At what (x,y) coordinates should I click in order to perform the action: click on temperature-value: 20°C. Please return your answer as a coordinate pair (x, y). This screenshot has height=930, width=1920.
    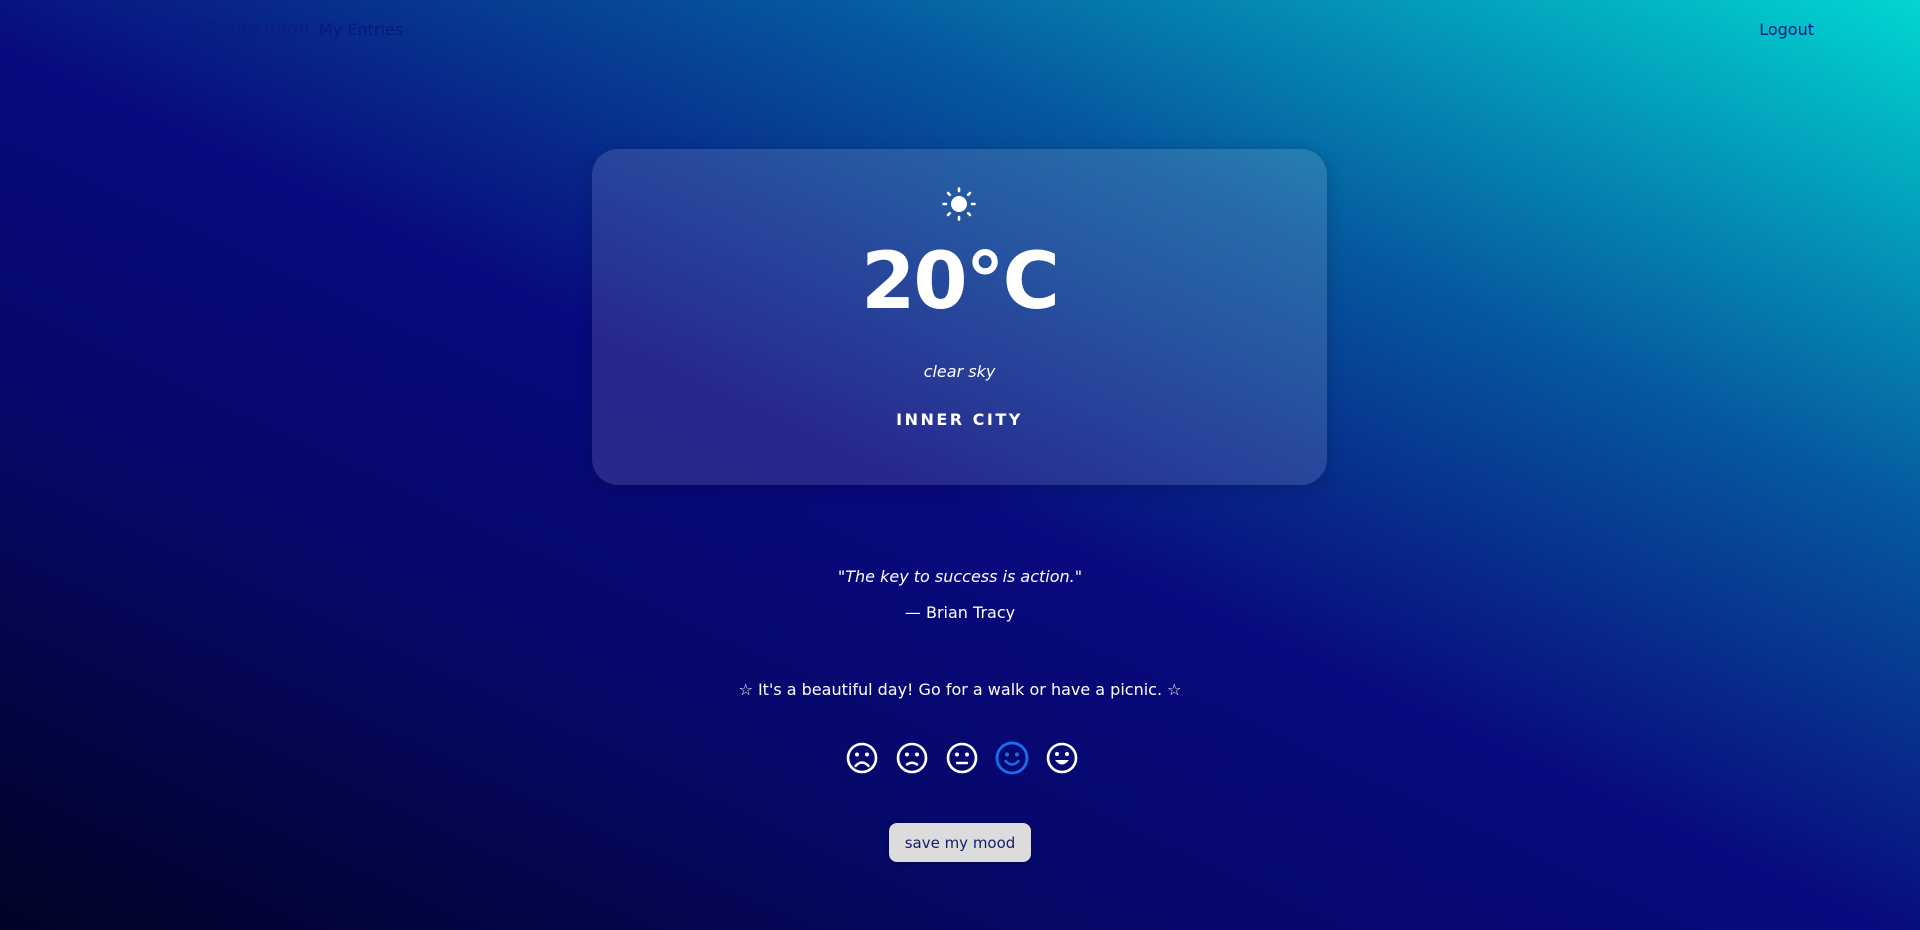
    Looking at the image, I should click on (960, 282).